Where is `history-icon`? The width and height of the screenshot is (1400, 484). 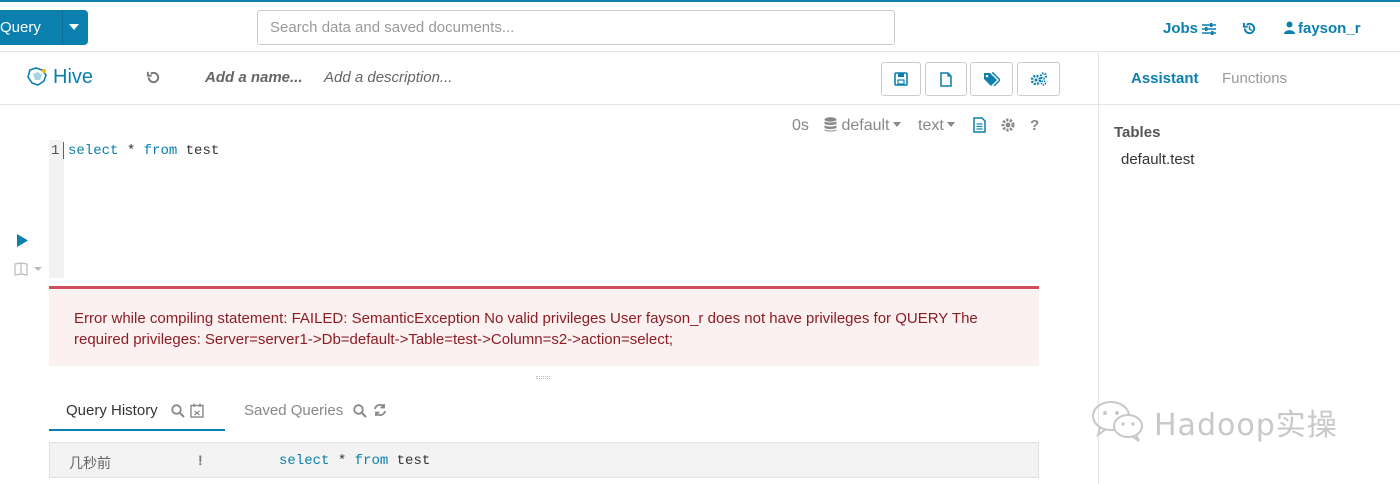 history-icon is located at coordinates (1249, 28).